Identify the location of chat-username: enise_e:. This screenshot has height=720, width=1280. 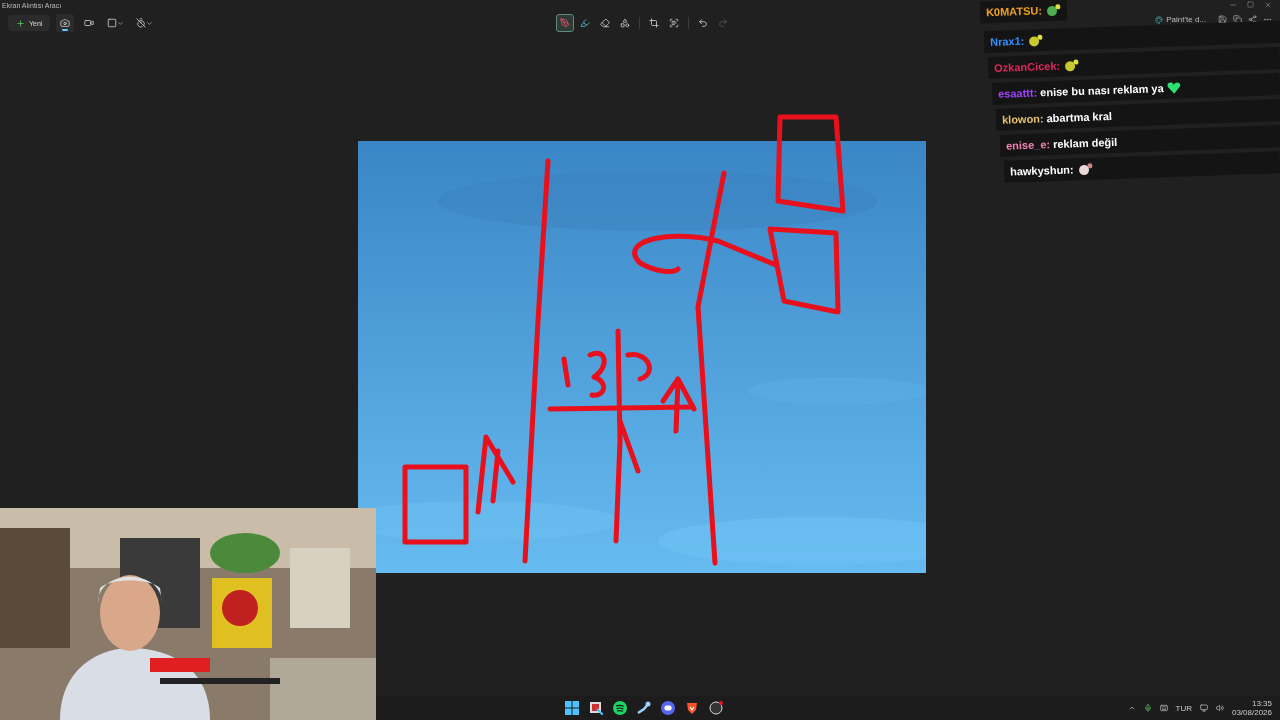
(1028, 145).